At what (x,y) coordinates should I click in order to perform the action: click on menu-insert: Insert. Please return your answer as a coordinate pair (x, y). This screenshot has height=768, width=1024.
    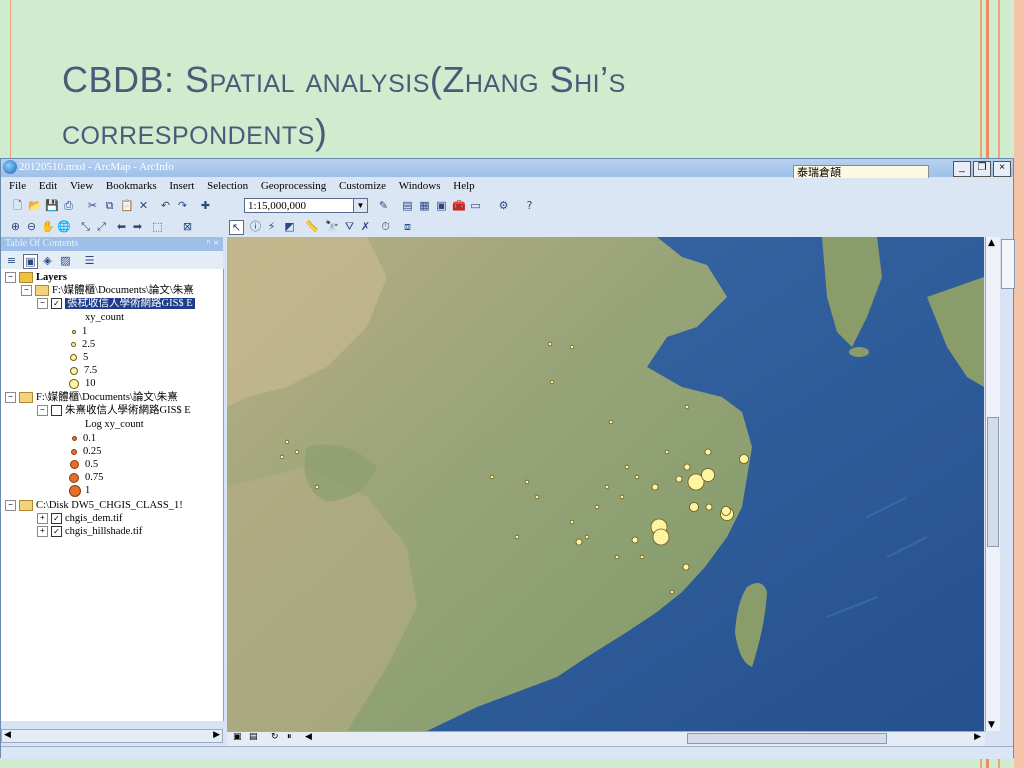
    Looking at the image, I should click on (181, 186).